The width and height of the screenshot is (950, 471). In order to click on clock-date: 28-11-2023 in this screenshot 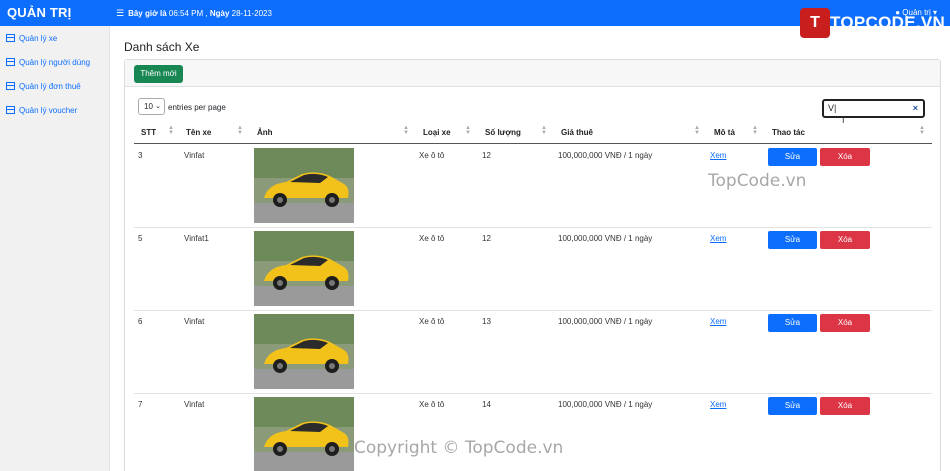, I will do `click(251, 13)`.